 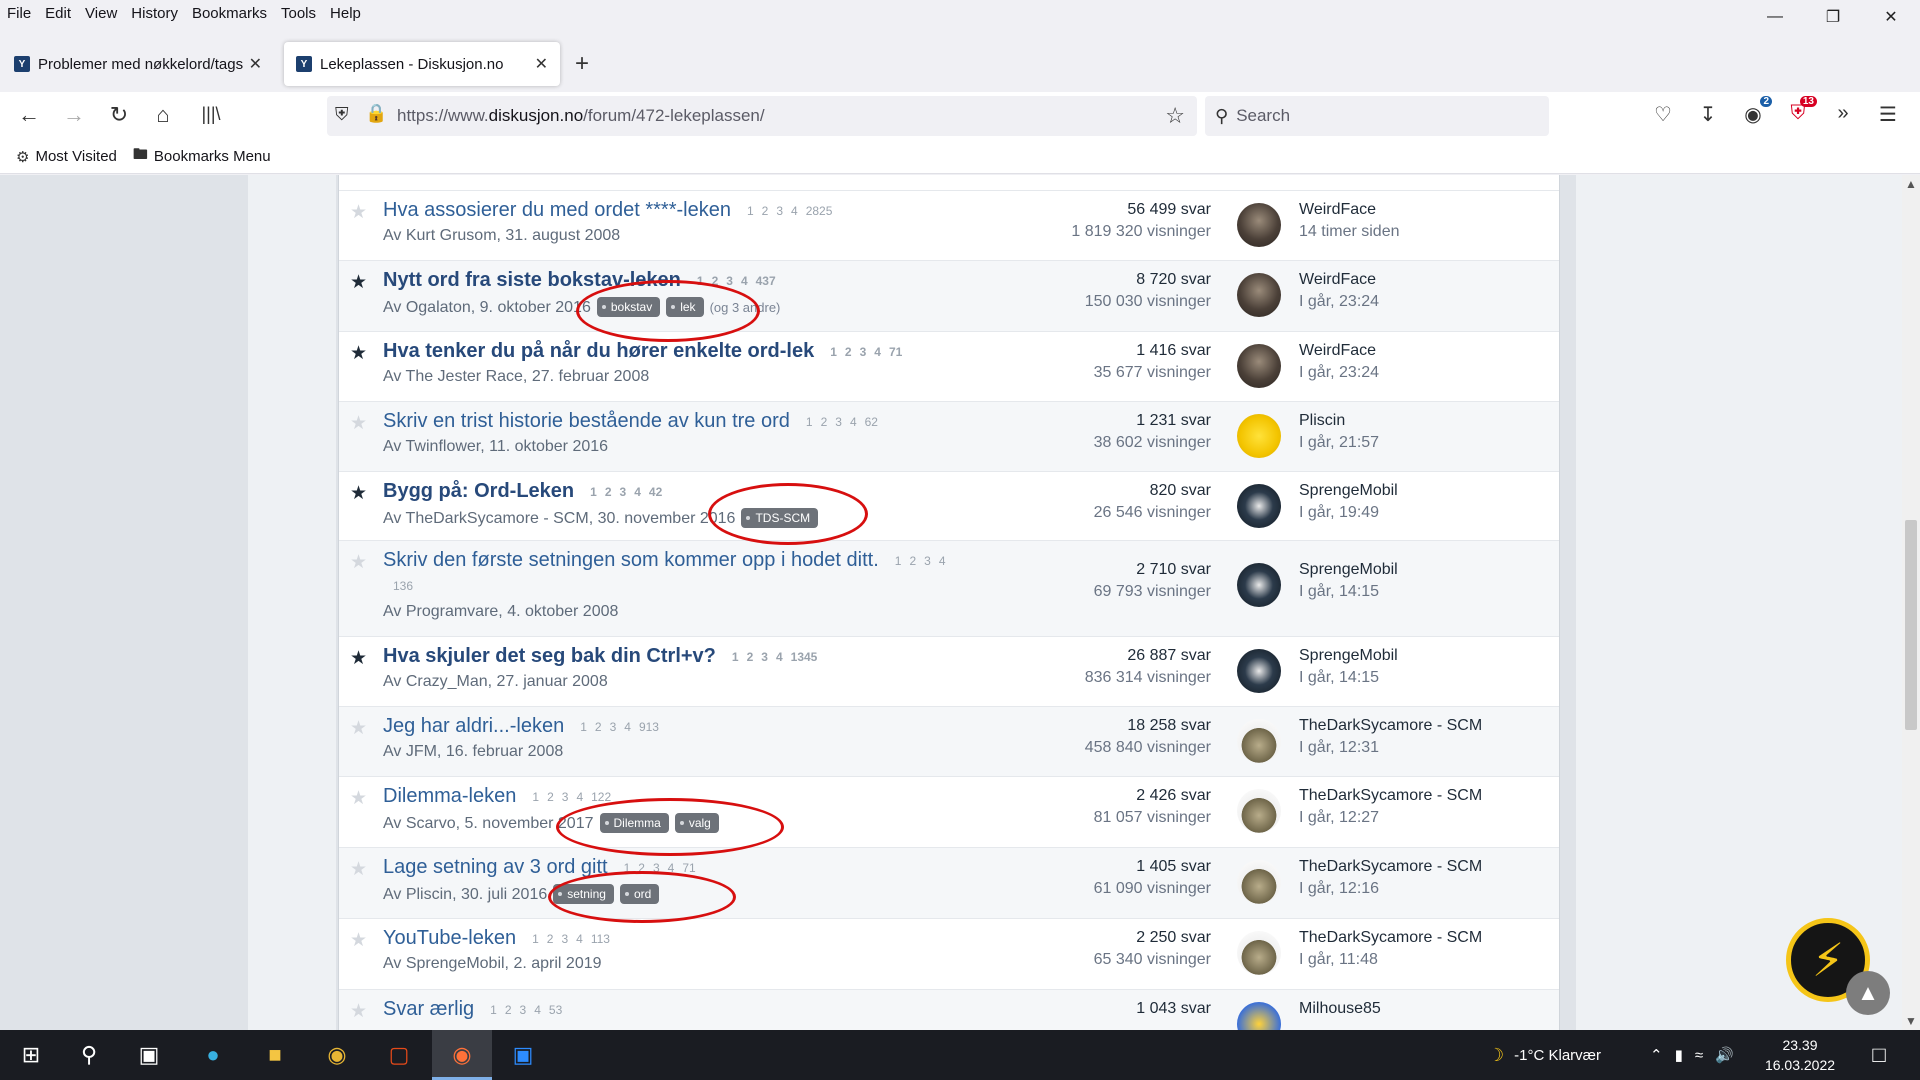 What do you see at coordinates (819, 211) in the screenshot?
I see `page-link: 2825` at bounding box center [819, 211].